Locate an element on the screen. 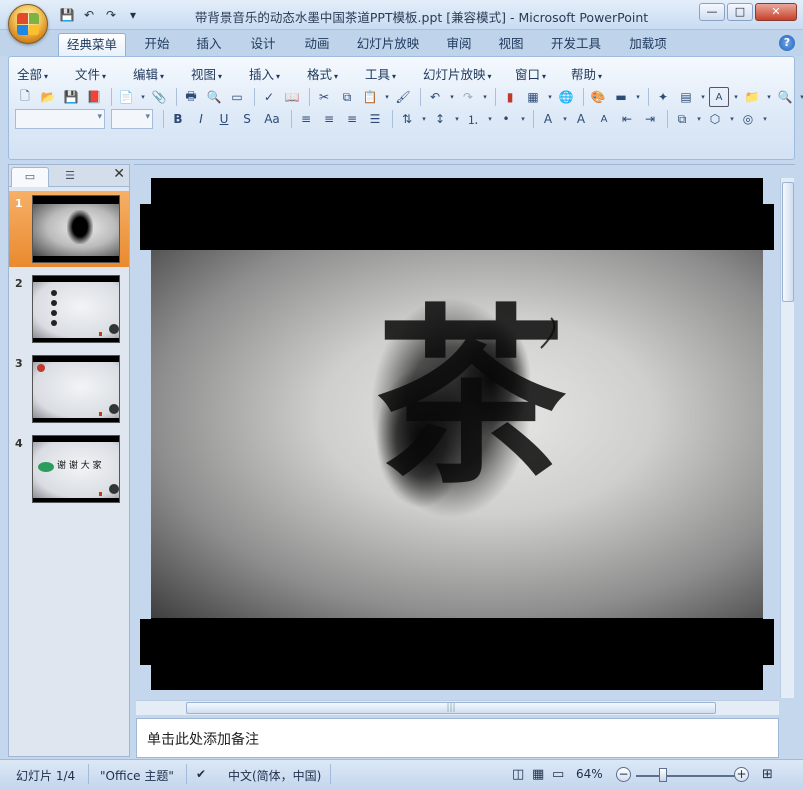 The image size is (803, 789). tab-home: 开始 is located at coordinates (157, 44).